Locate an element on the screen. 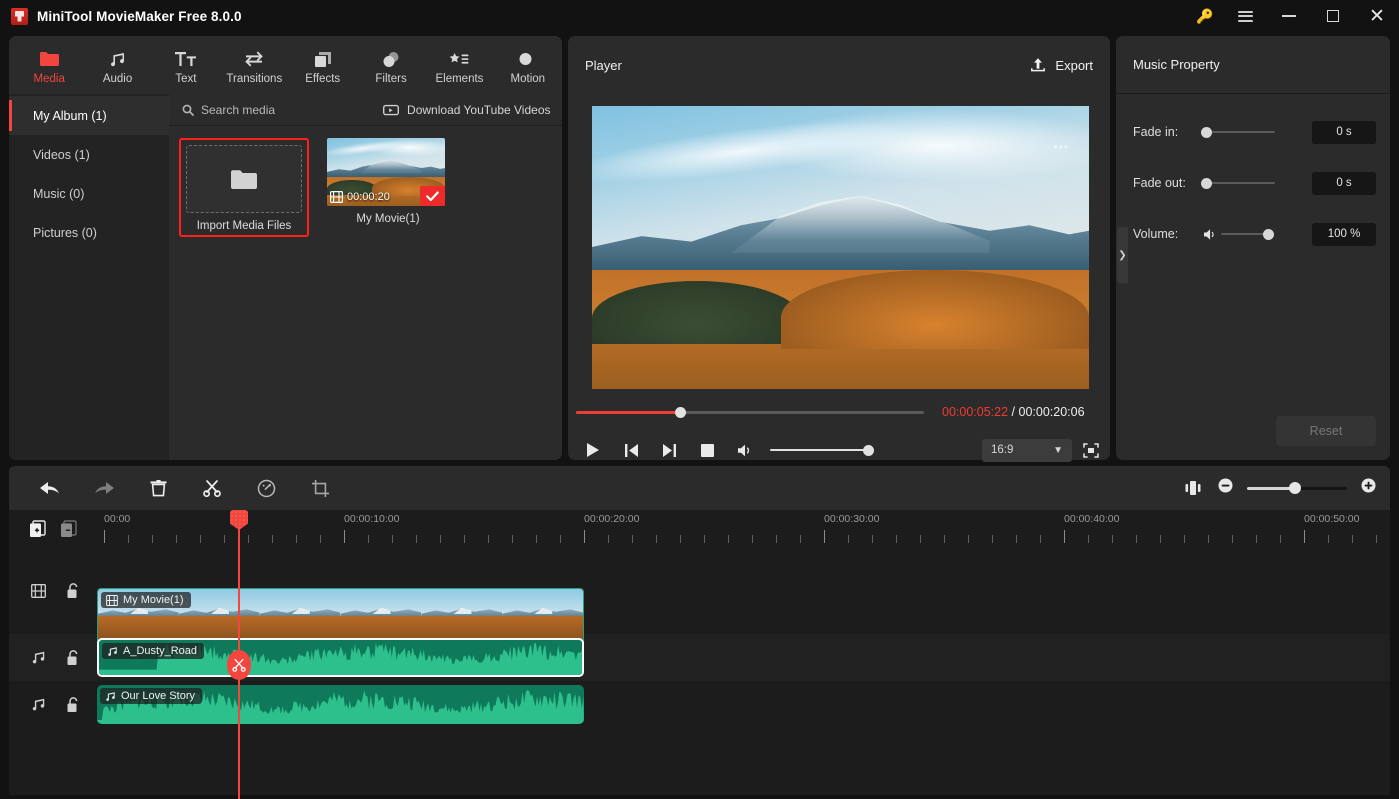  stop-button is located at coordinates (707, 450).